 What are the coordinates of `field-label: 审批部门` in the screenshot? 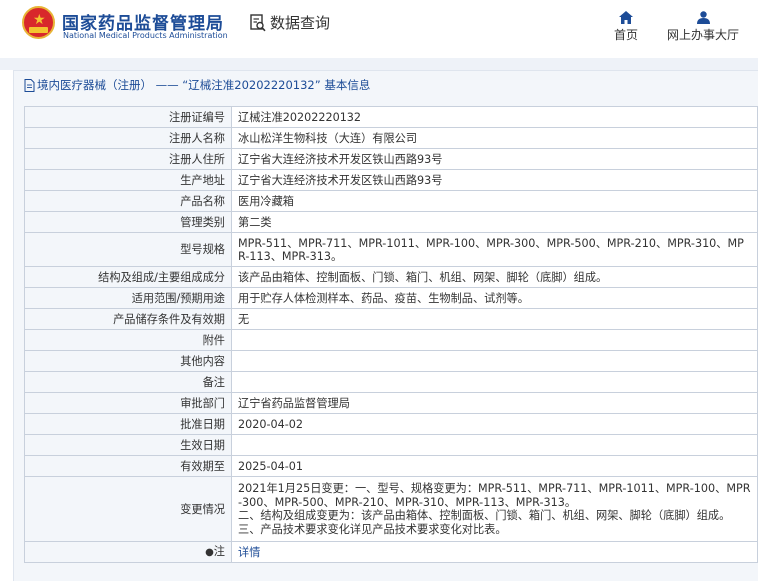 It's located at (128, 403).